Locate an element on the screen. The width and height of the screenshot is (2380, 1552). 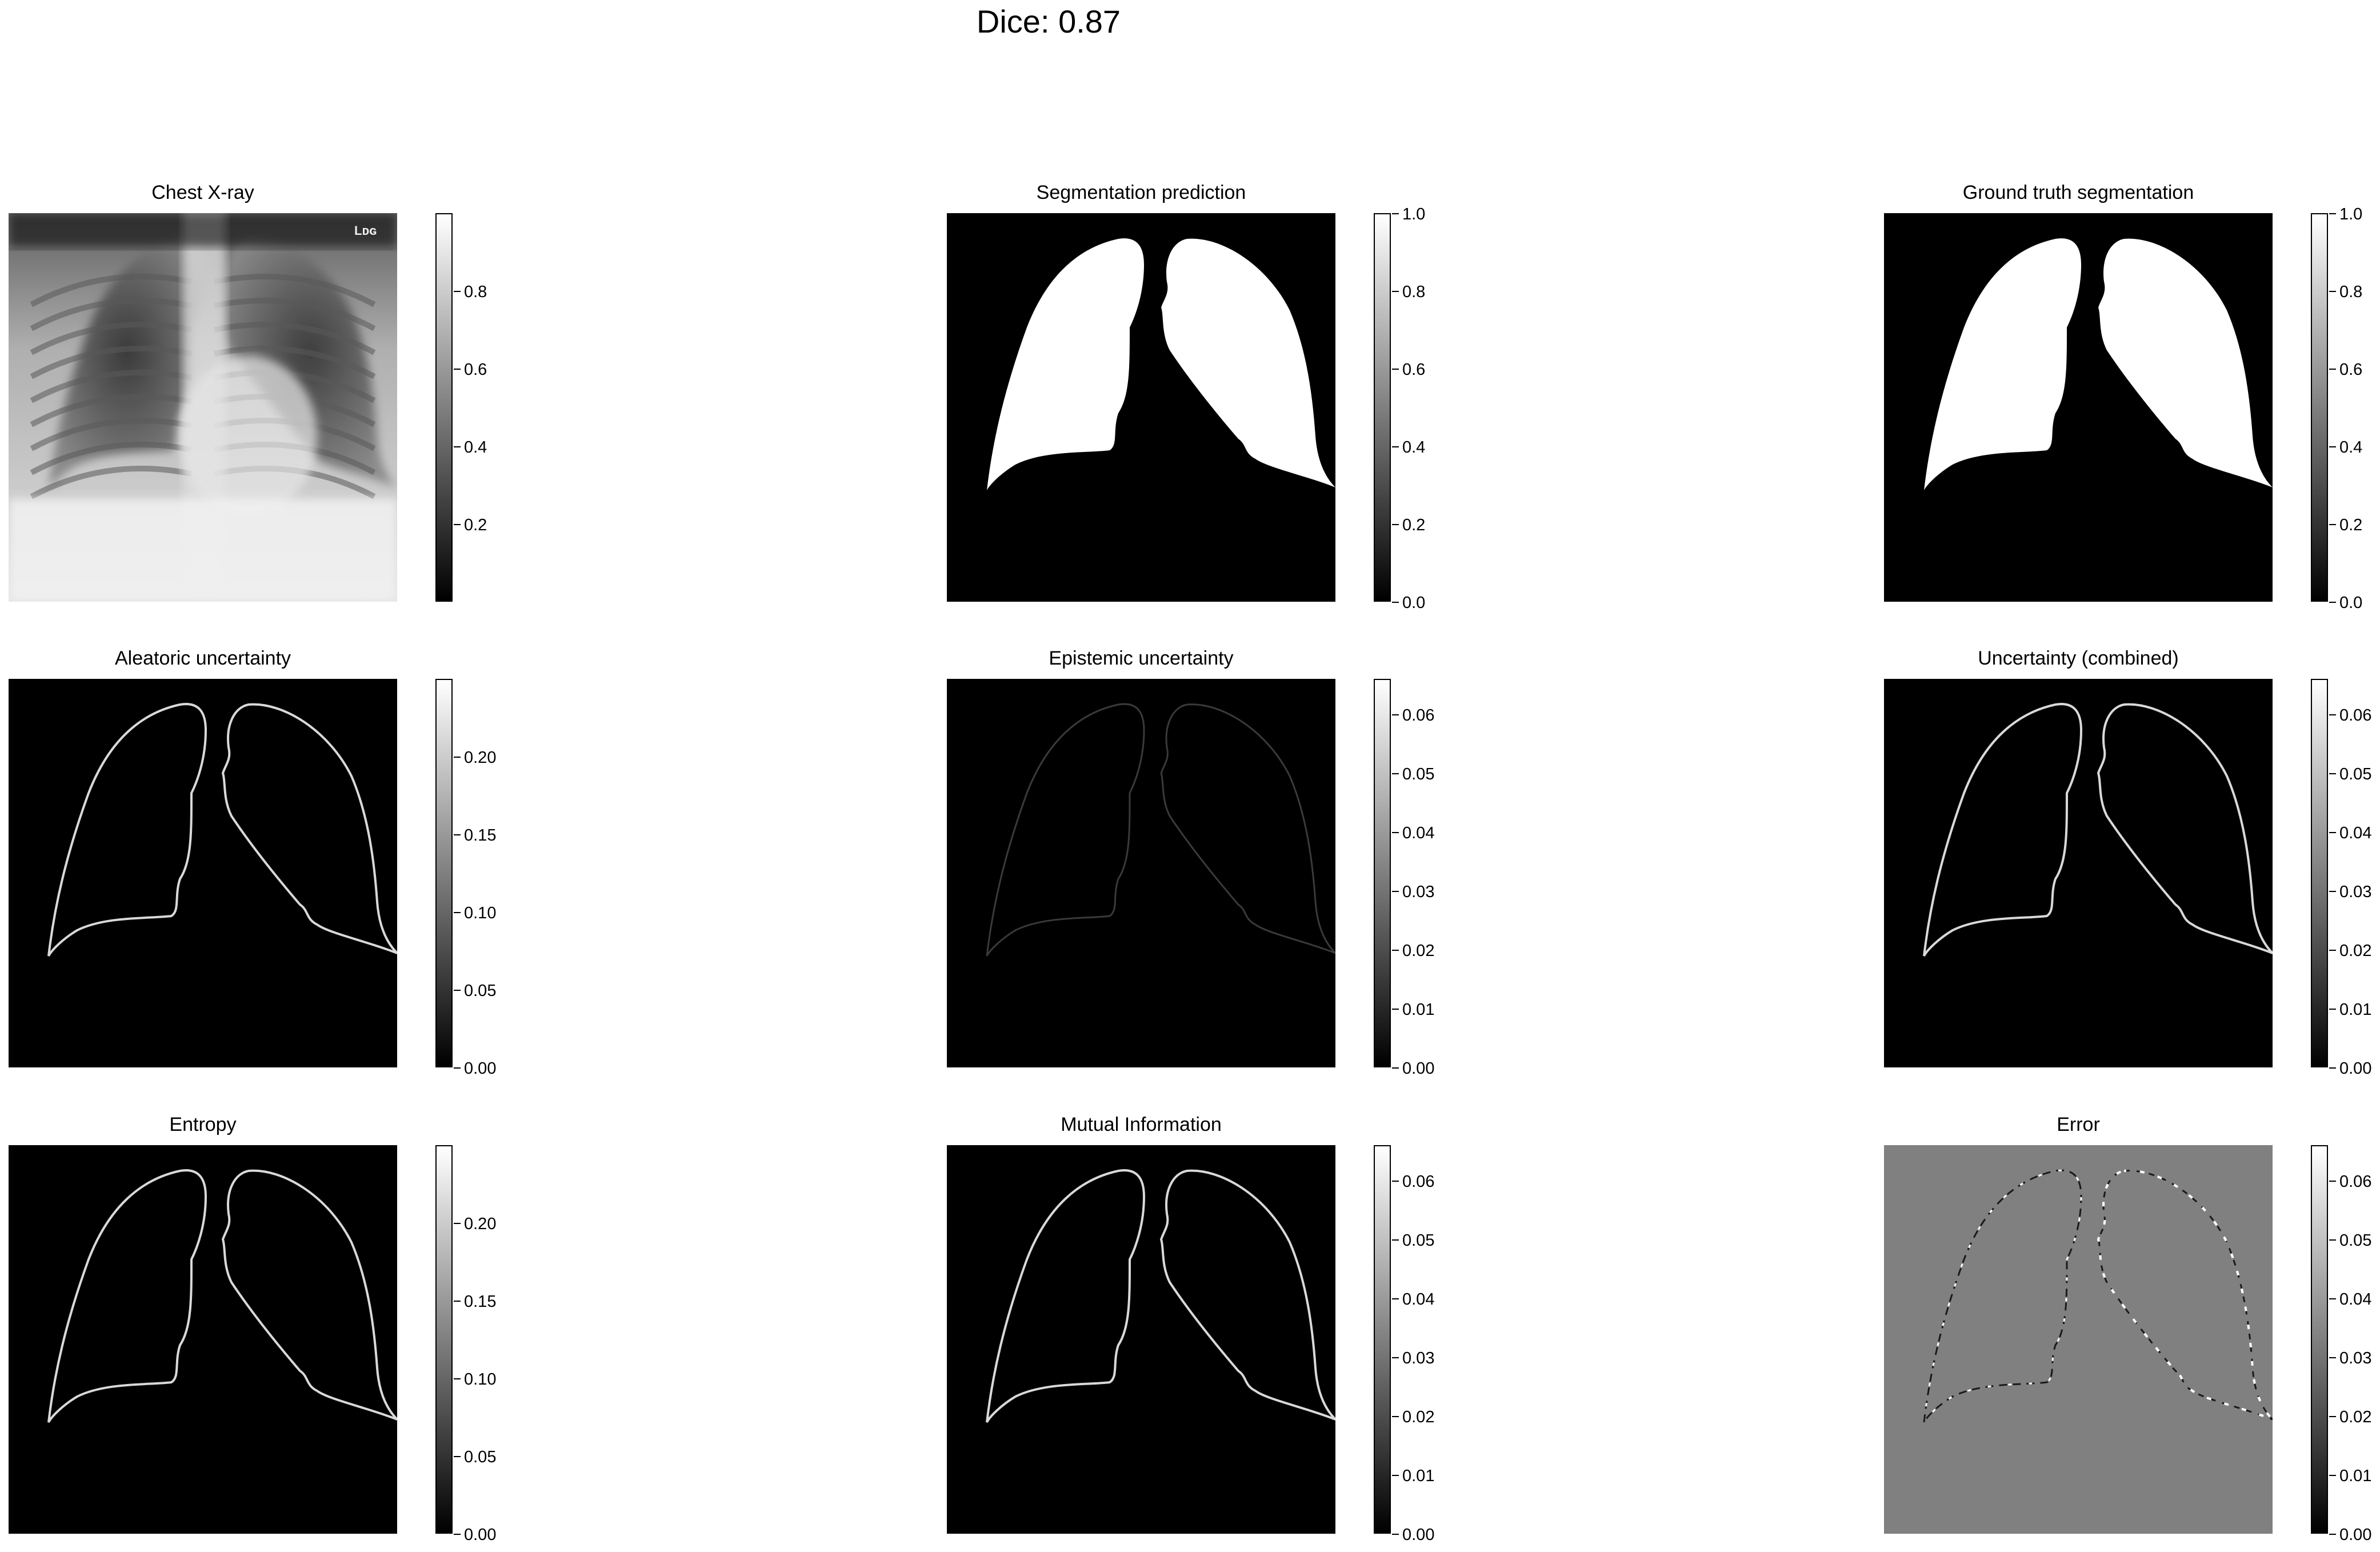
panel-title: Ground truth segmentation is located at coordinates (2078, 192).